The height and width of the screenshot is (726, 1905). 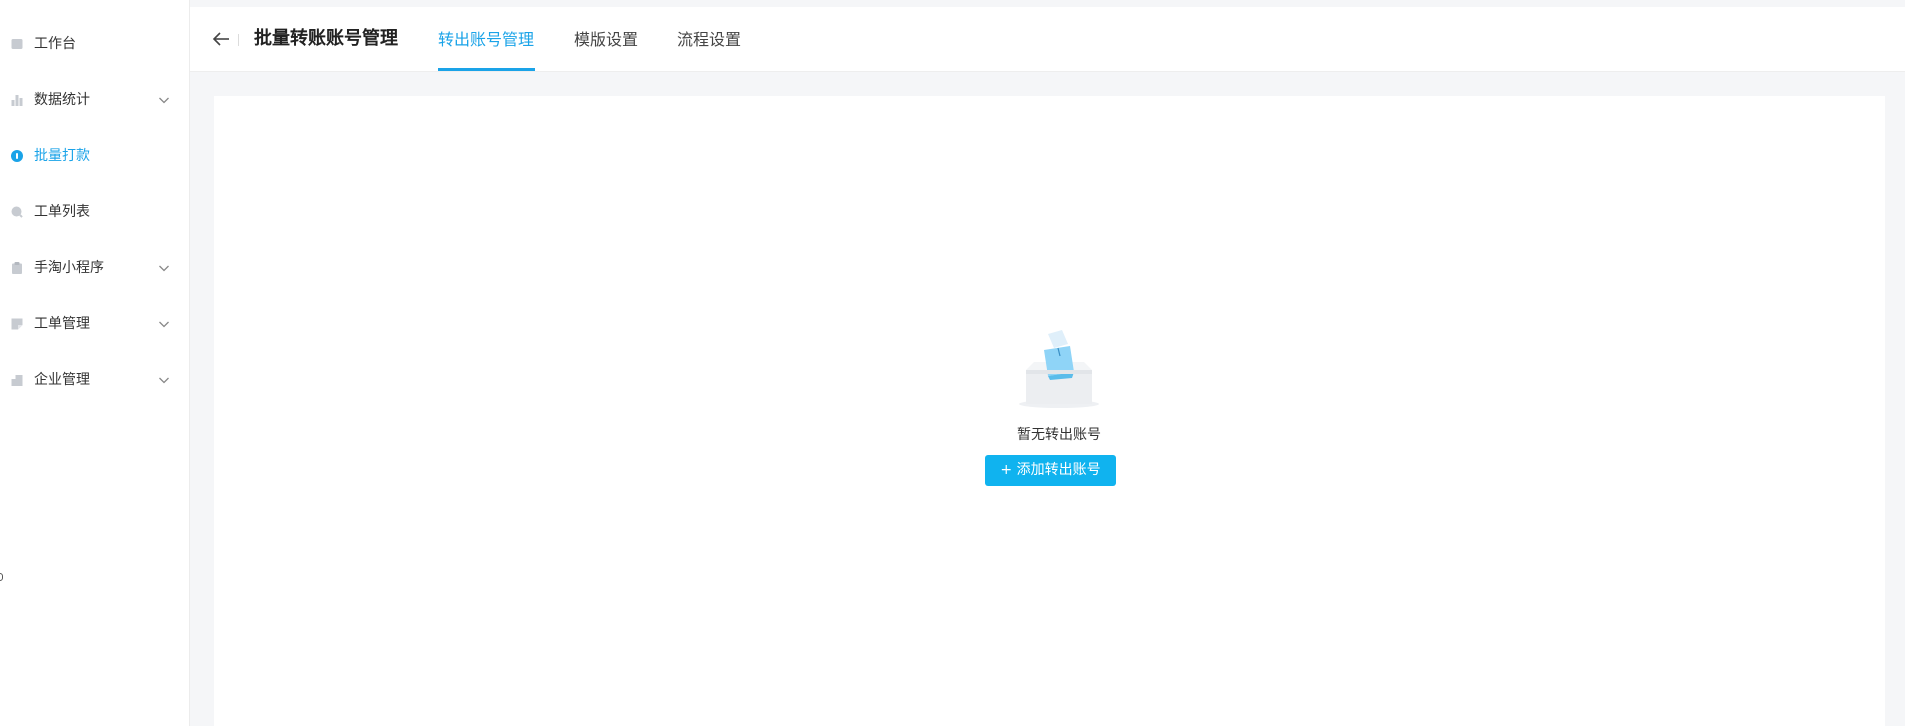 I want to click on ticket-icon, so click(x=17, y=324).